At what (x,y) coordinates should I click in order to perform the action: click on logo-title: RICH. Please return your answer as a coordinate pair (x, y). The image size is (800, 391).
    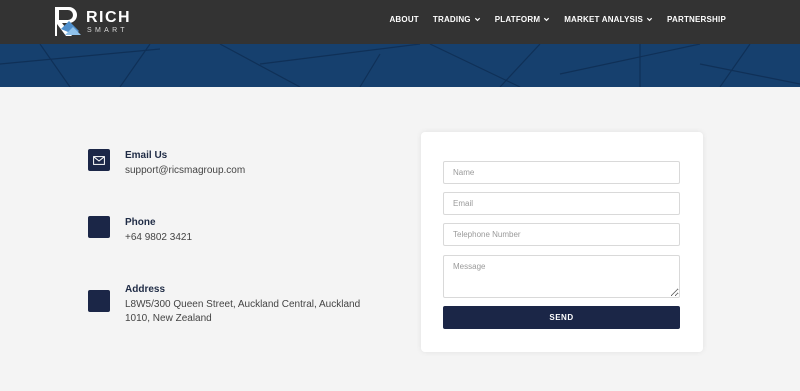
    Looking at the image, I should click on (109, 17).